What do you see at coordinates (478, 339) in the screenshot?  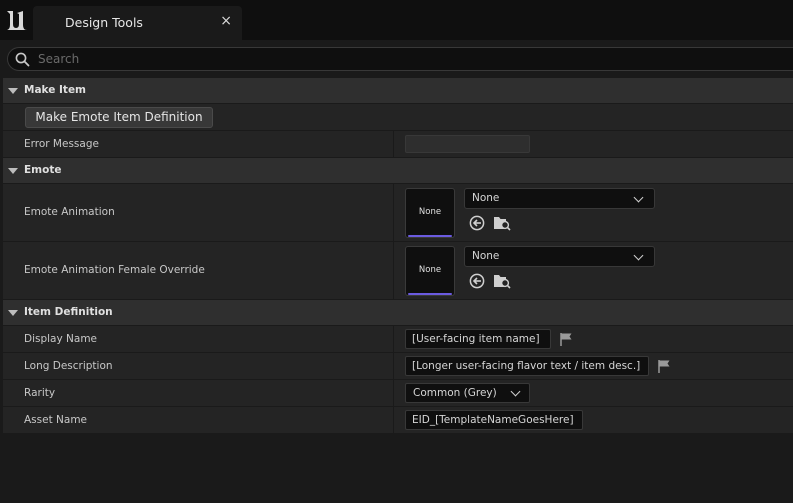 I see `display-name-input: [User-facing item name]` at bounding box center [478, 339].